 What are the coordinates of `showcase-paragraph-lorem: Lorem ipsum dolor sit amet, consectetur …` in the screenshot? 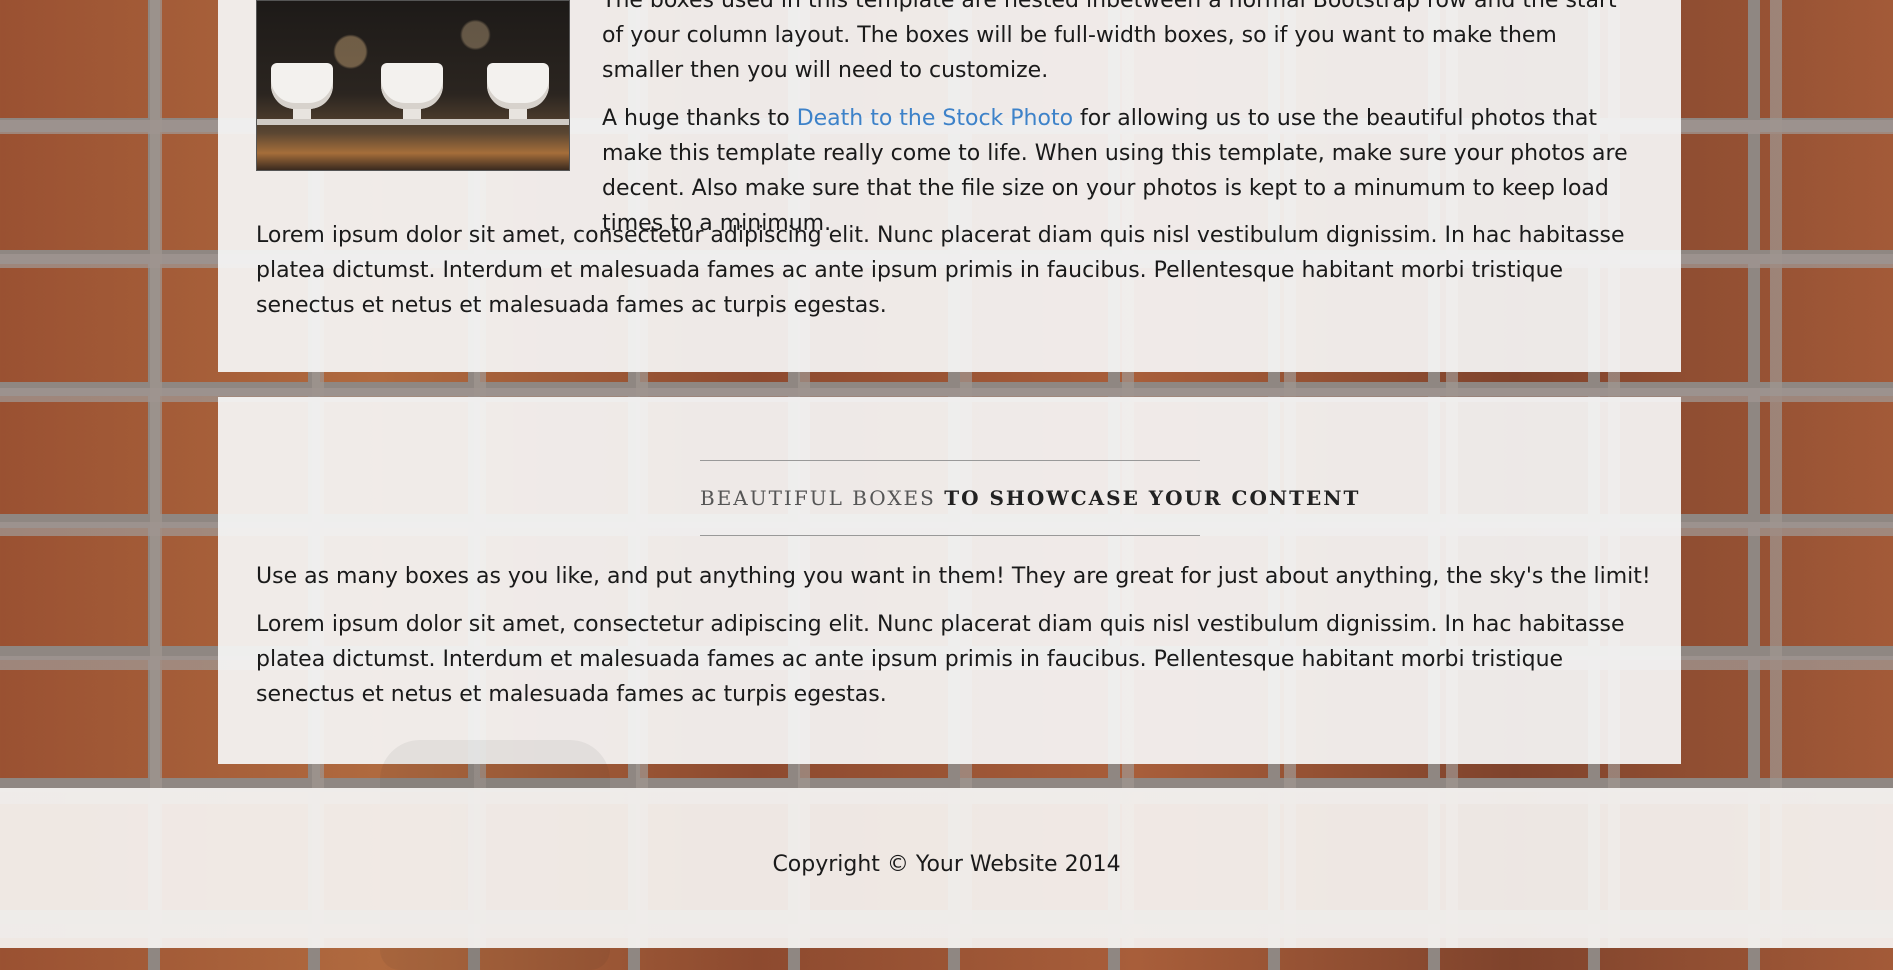 It's located at (940, 659).